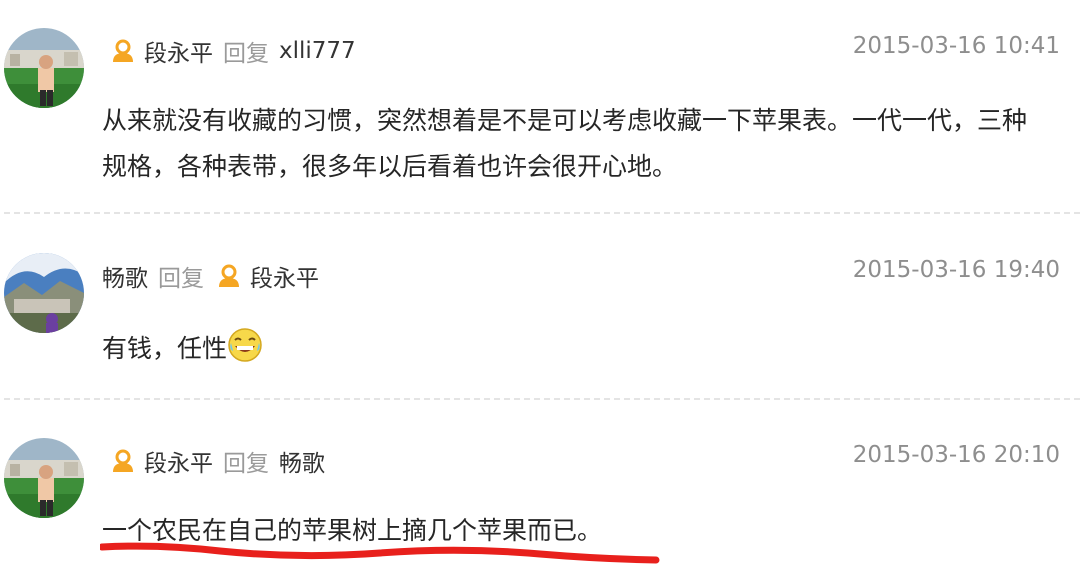 The height and width of the screenshot is (573, 1080). I want to click on comment-meta: 畅歌 回复 段永平, so click(210, 276).